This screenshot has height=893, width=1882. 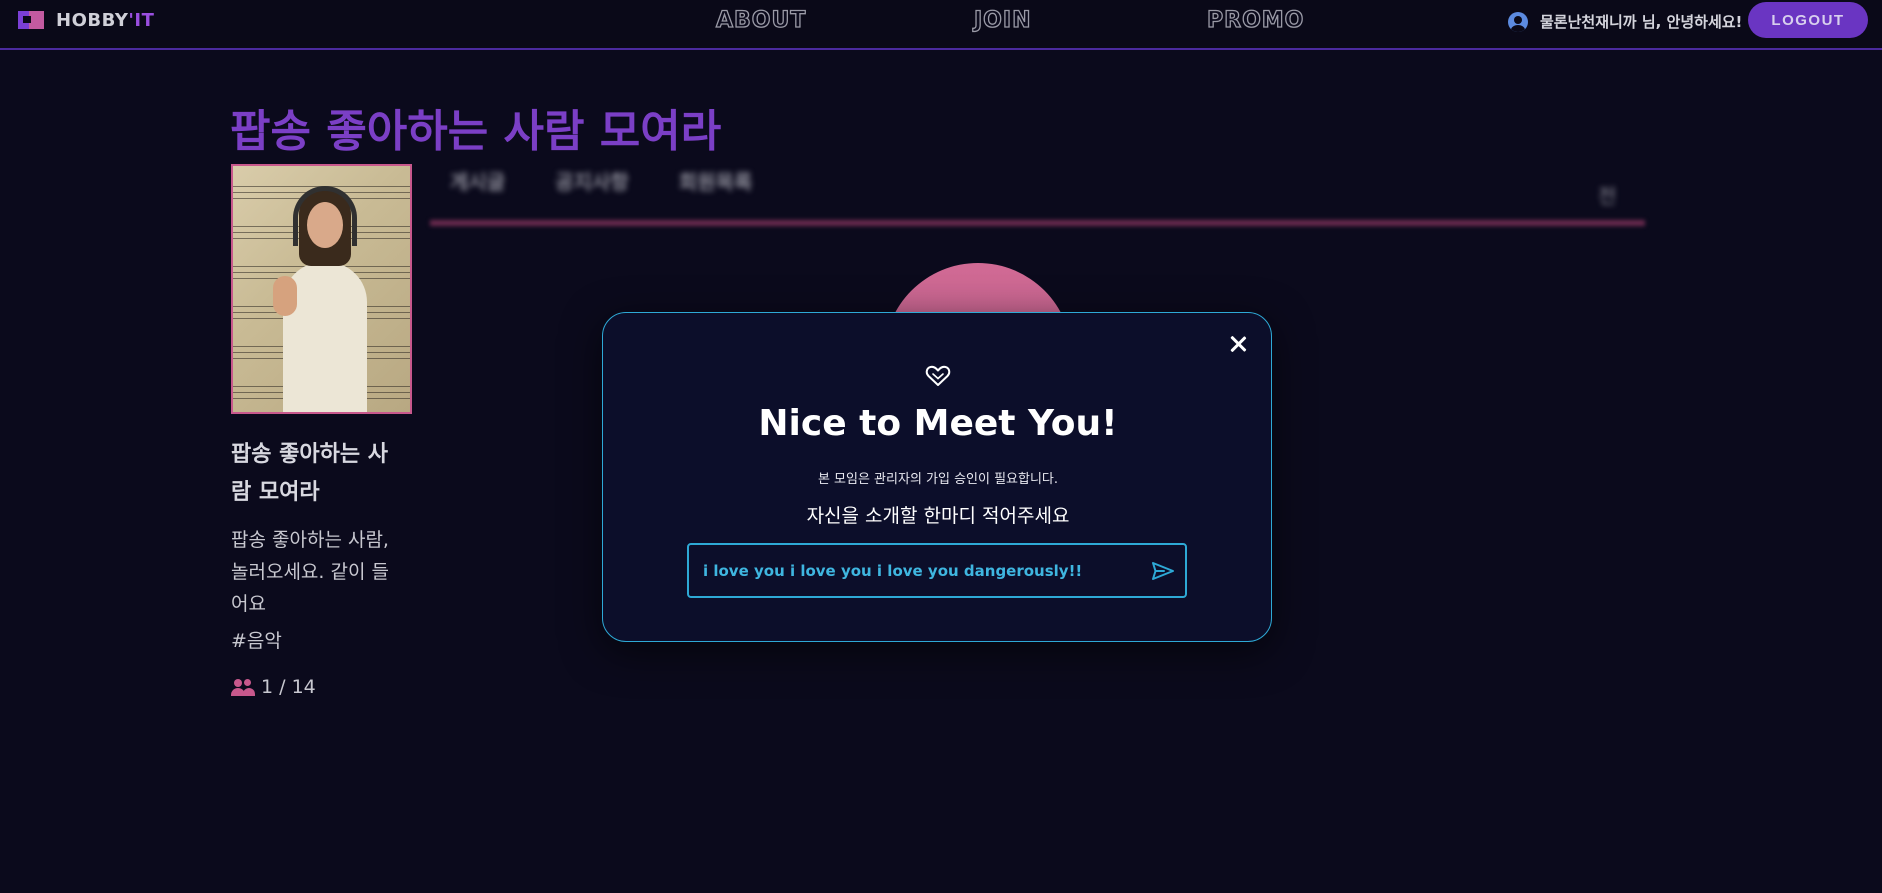 What do you see at coordinates (1002, 20) in the screenshot?
I see `nav-join: JOIN` at bounding box center [1002, 20].